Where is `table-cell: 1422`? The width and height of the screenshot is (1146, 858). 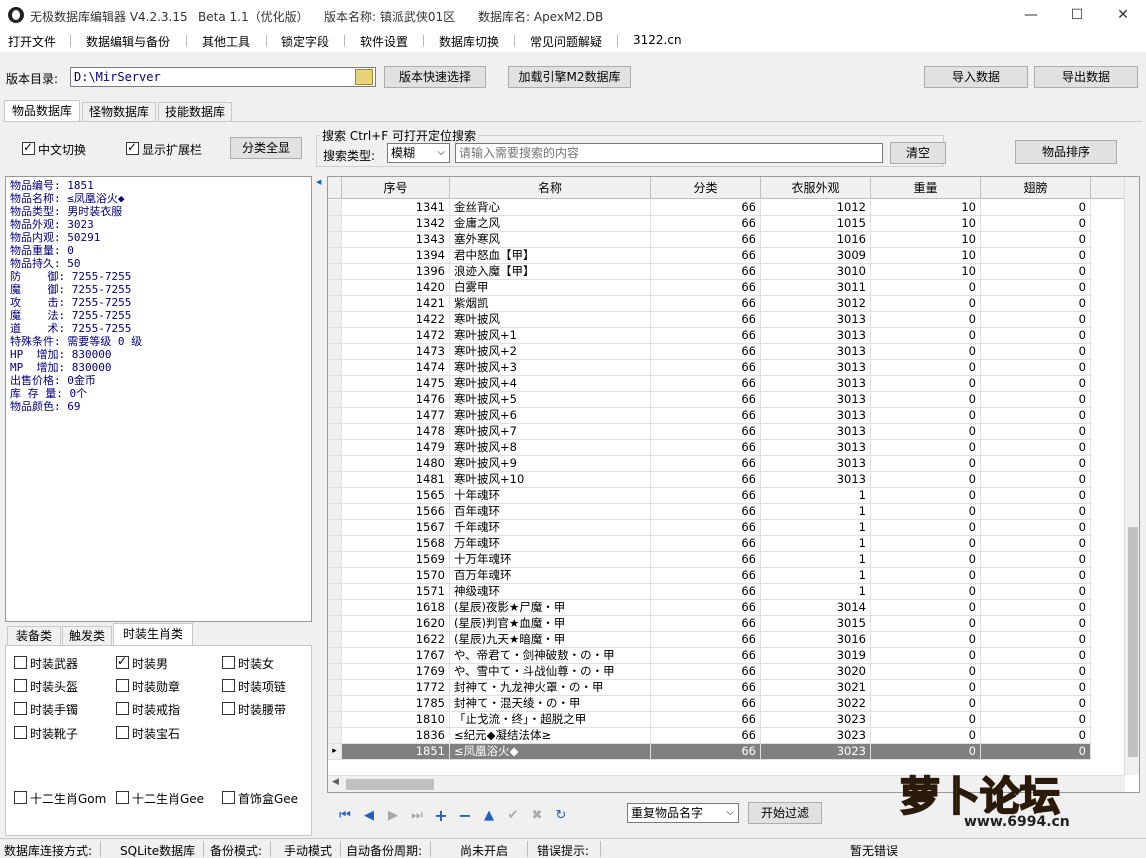
table-cell: 1422 is located at coordinates (396, 320).